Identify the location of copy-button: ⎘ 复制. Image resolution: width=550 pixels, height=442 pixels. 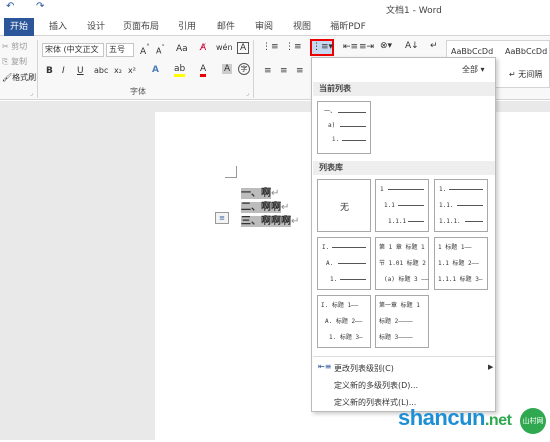
(14, 61).